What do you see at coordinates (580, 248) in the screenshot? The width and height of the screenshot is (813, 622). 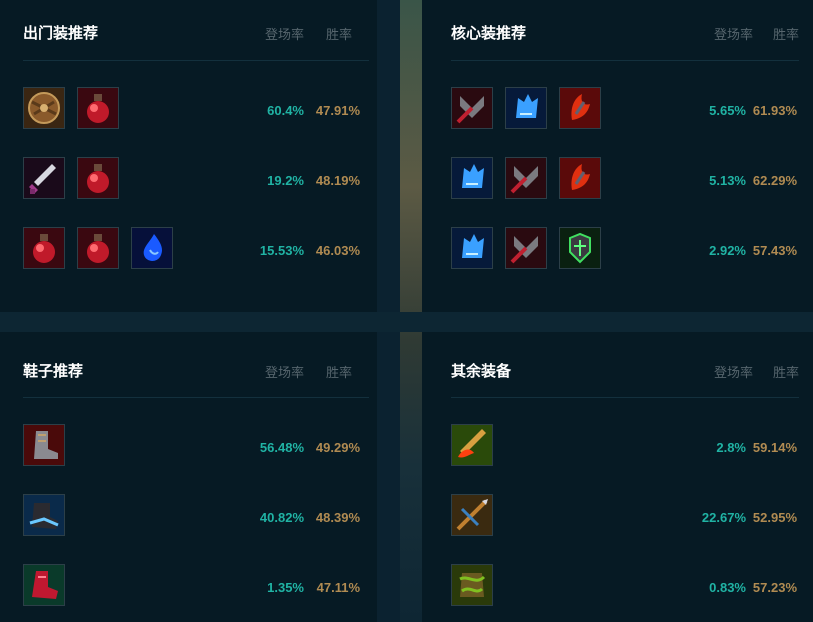 I see `green-armor-icon` at bounding box center [580, 248].